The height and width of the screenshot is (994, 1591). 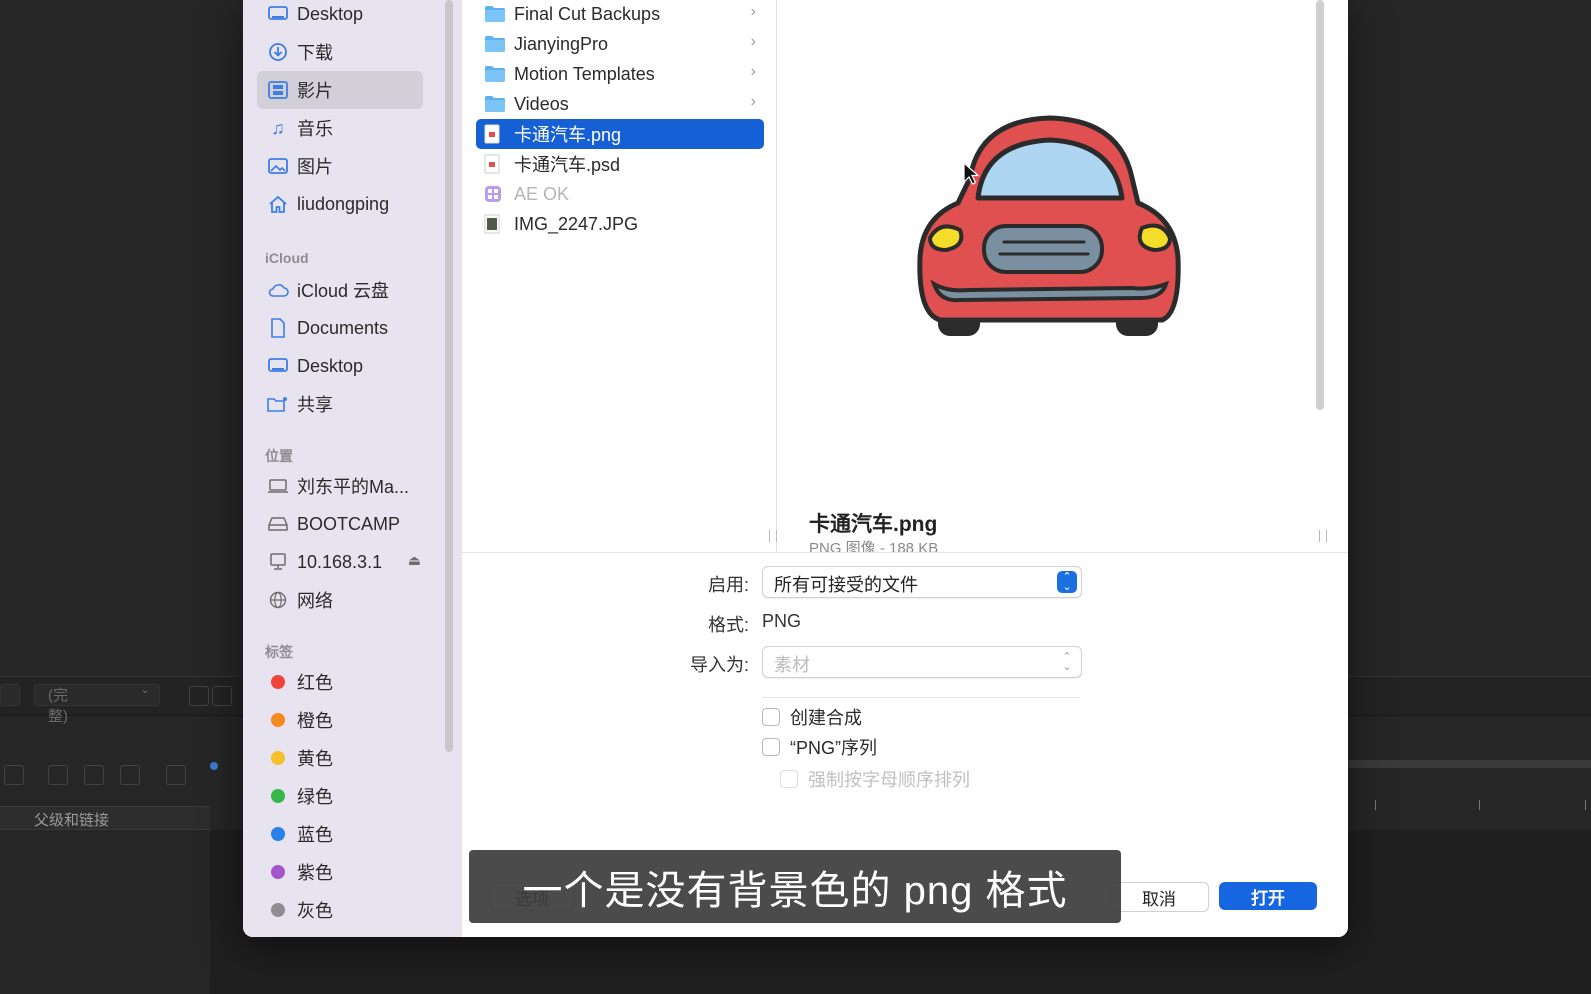 I want to click on import-as-select: 素材 ⌃ ⌄, so click(x=922, y=662).